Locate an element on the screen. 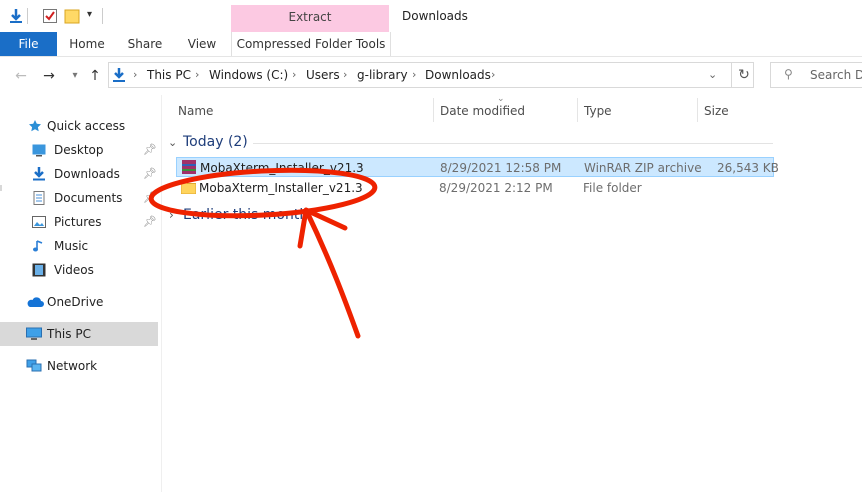  nav-label: OneDrive is located at coordinates (75, 302).